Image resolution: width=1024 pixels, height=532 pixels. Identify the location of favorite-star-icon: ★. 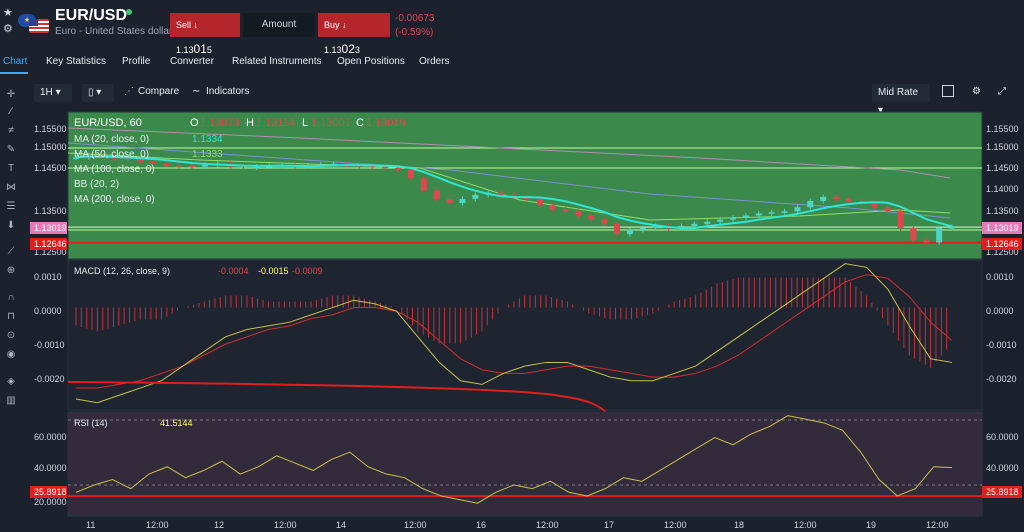
(8, 12).